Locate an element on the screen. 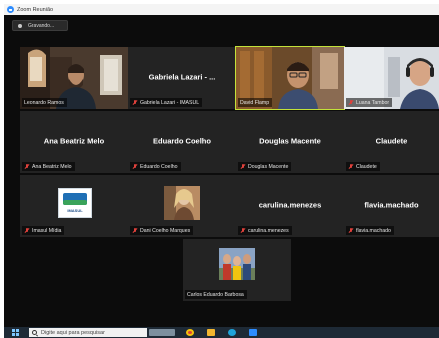 The width and height of the screenshot is (439, 338). search-icon is located at coordinates (34, 332).